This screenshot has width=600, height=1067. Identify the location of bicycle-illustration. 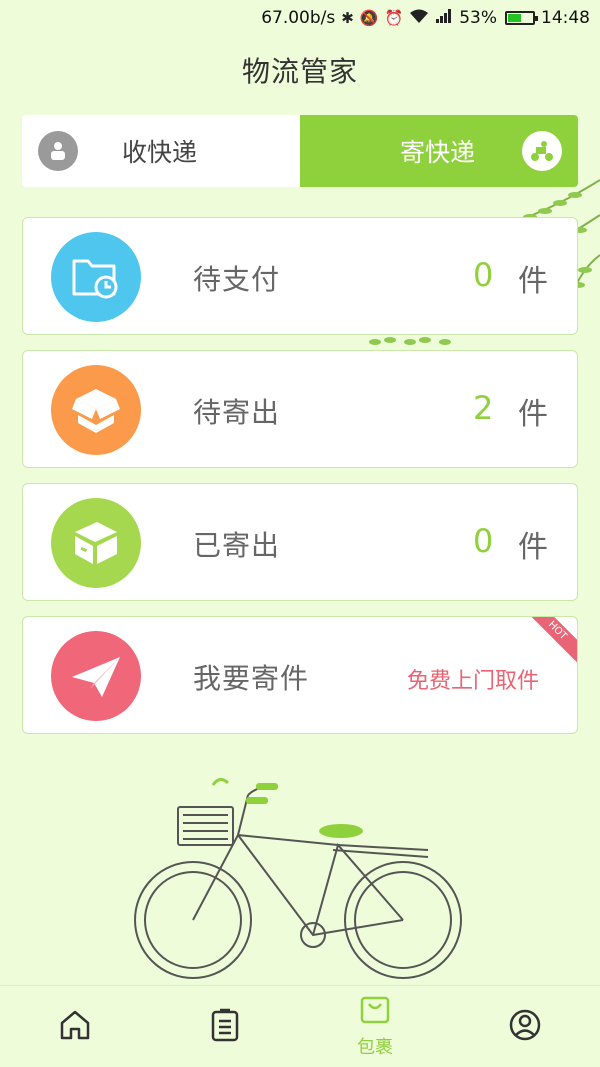
(298, 878).